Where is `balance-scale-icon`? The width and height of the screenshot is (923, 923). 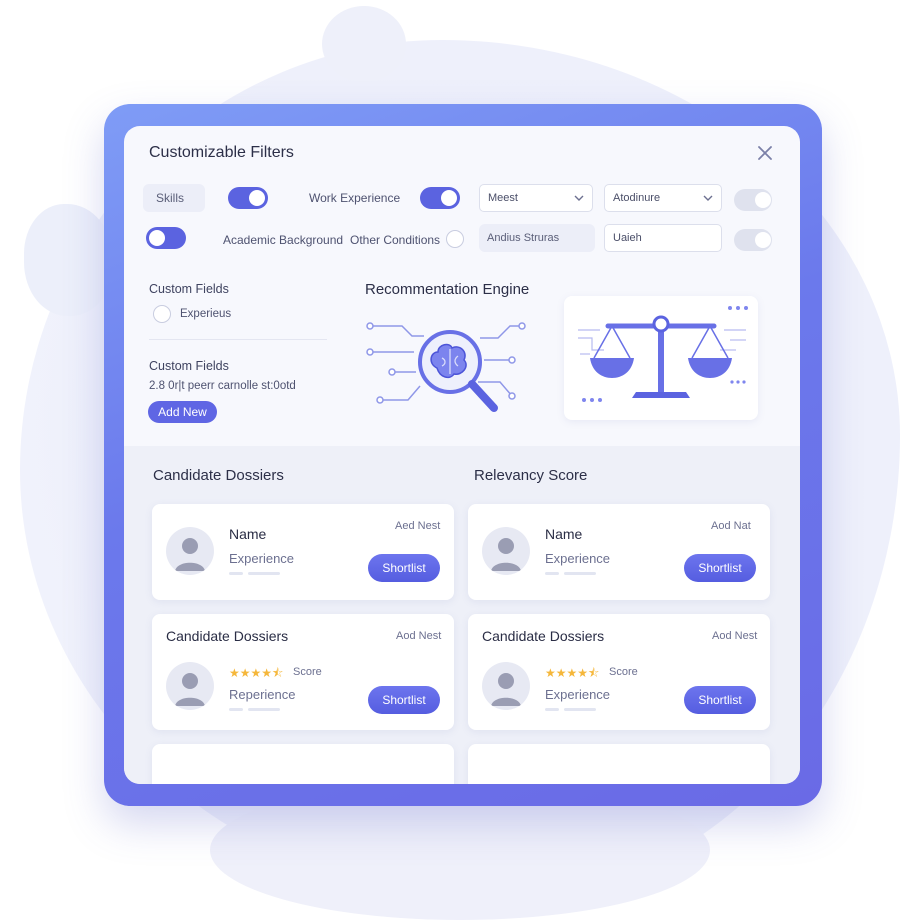
balance-scale-icon is located at coordinates (663, 354).